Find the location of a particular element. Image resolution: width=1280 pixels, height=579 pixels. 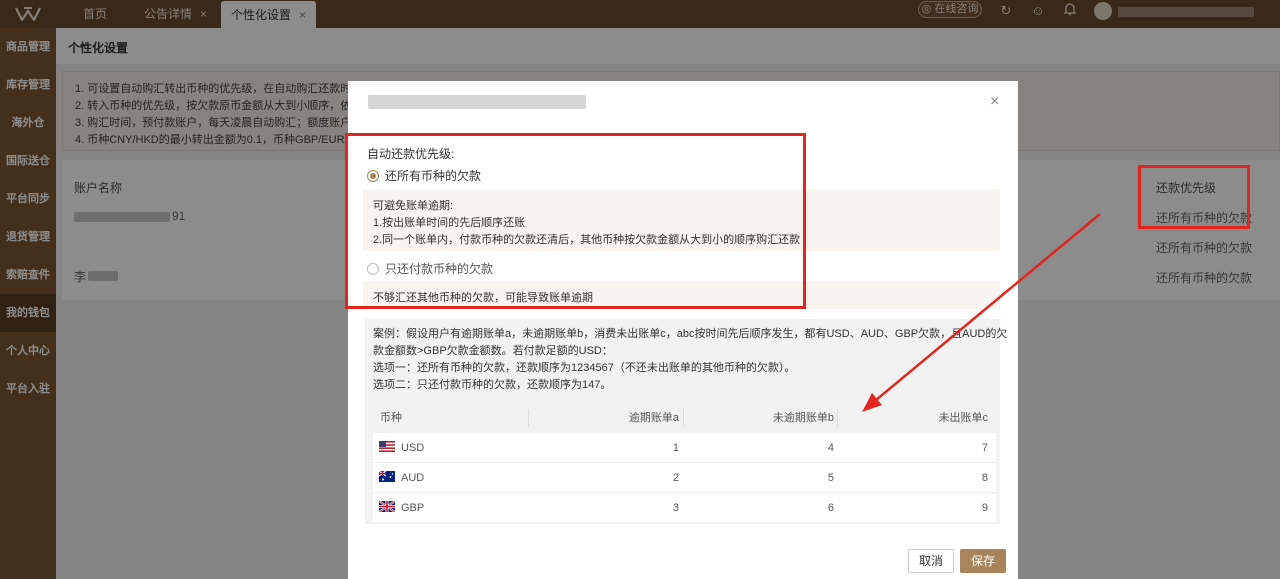

currency-cell: GBP is located at coordinates (413, 508).